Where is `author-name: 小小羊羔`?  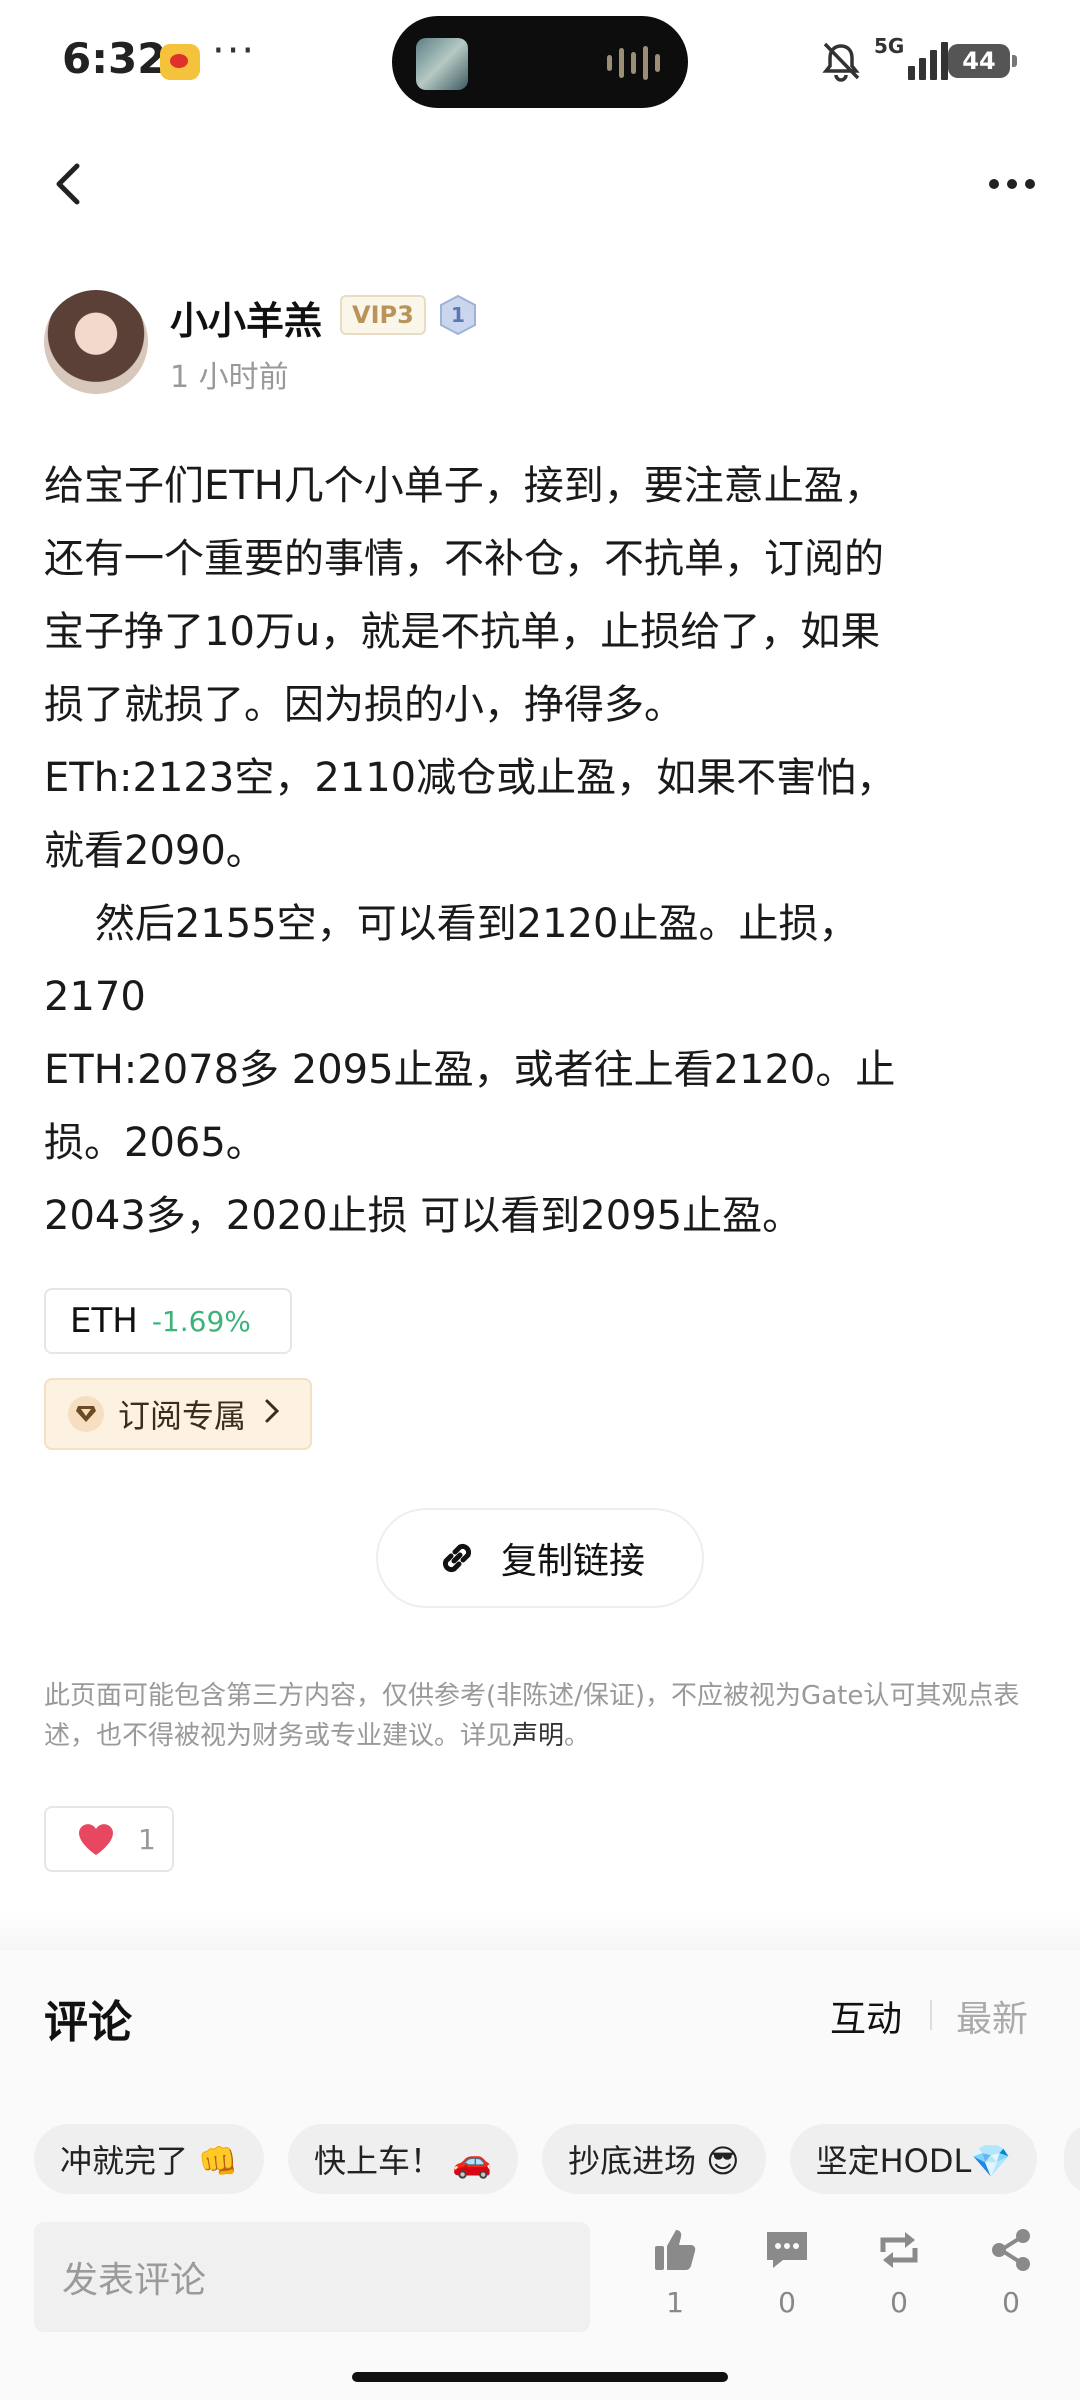 author-name: 小小羊羔 is located at coordinates (246, 317).